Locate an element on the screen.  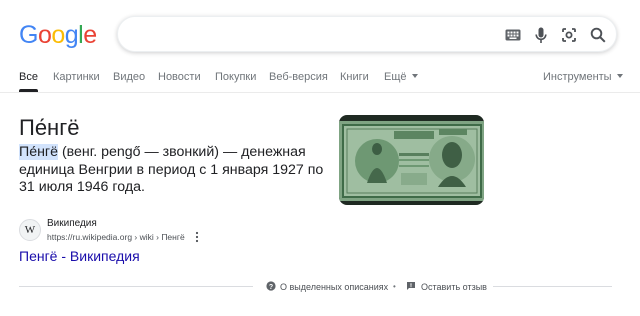
tab-more: Ещё is located at coordinates (401, 77).